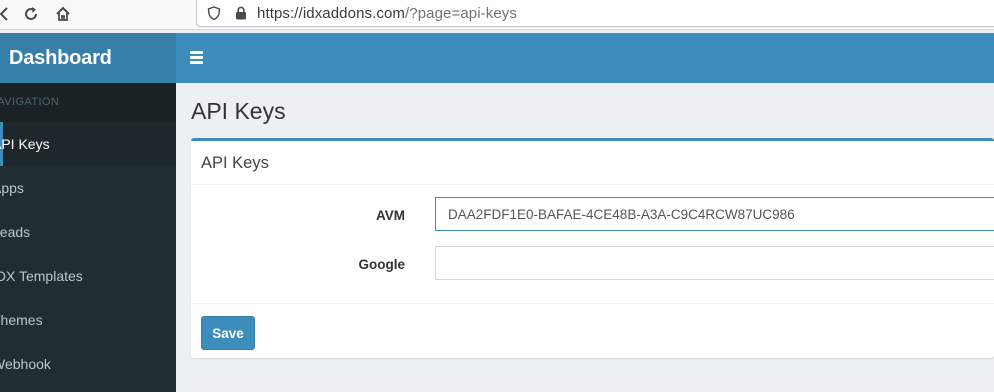  I want to click on hamburger-icon, so click(197, 58).